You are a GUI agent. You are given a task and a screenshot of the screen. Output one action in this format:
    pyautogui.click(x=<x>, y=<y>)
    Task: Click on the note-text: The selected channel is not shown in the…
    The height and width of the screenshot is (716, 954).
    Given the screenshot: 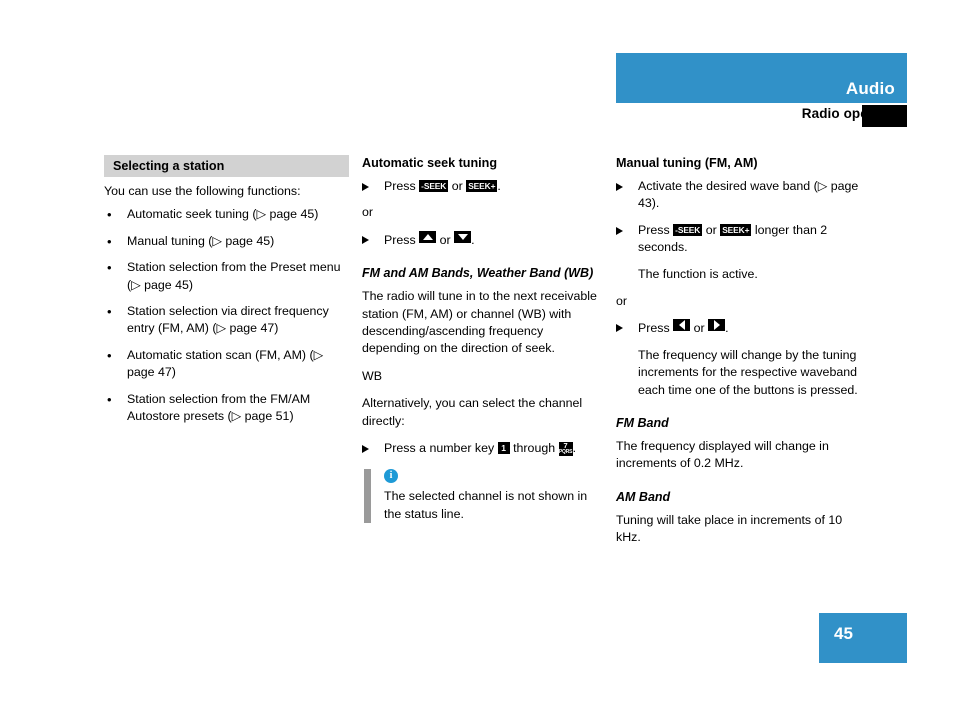 What is the action you would take?
    pyautogui.click(x=486, y=505)
    